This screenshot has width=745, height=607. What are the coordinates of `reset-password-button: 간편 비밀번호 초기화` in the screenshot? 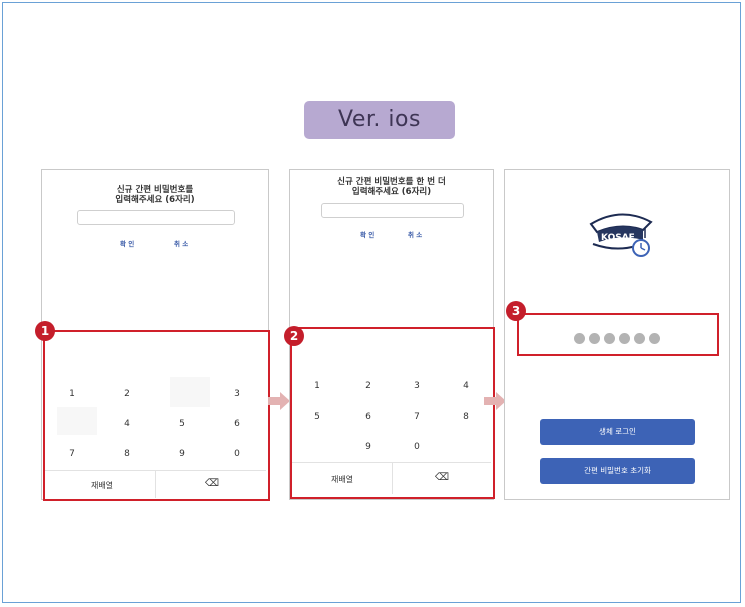 It's located at (617, 471).